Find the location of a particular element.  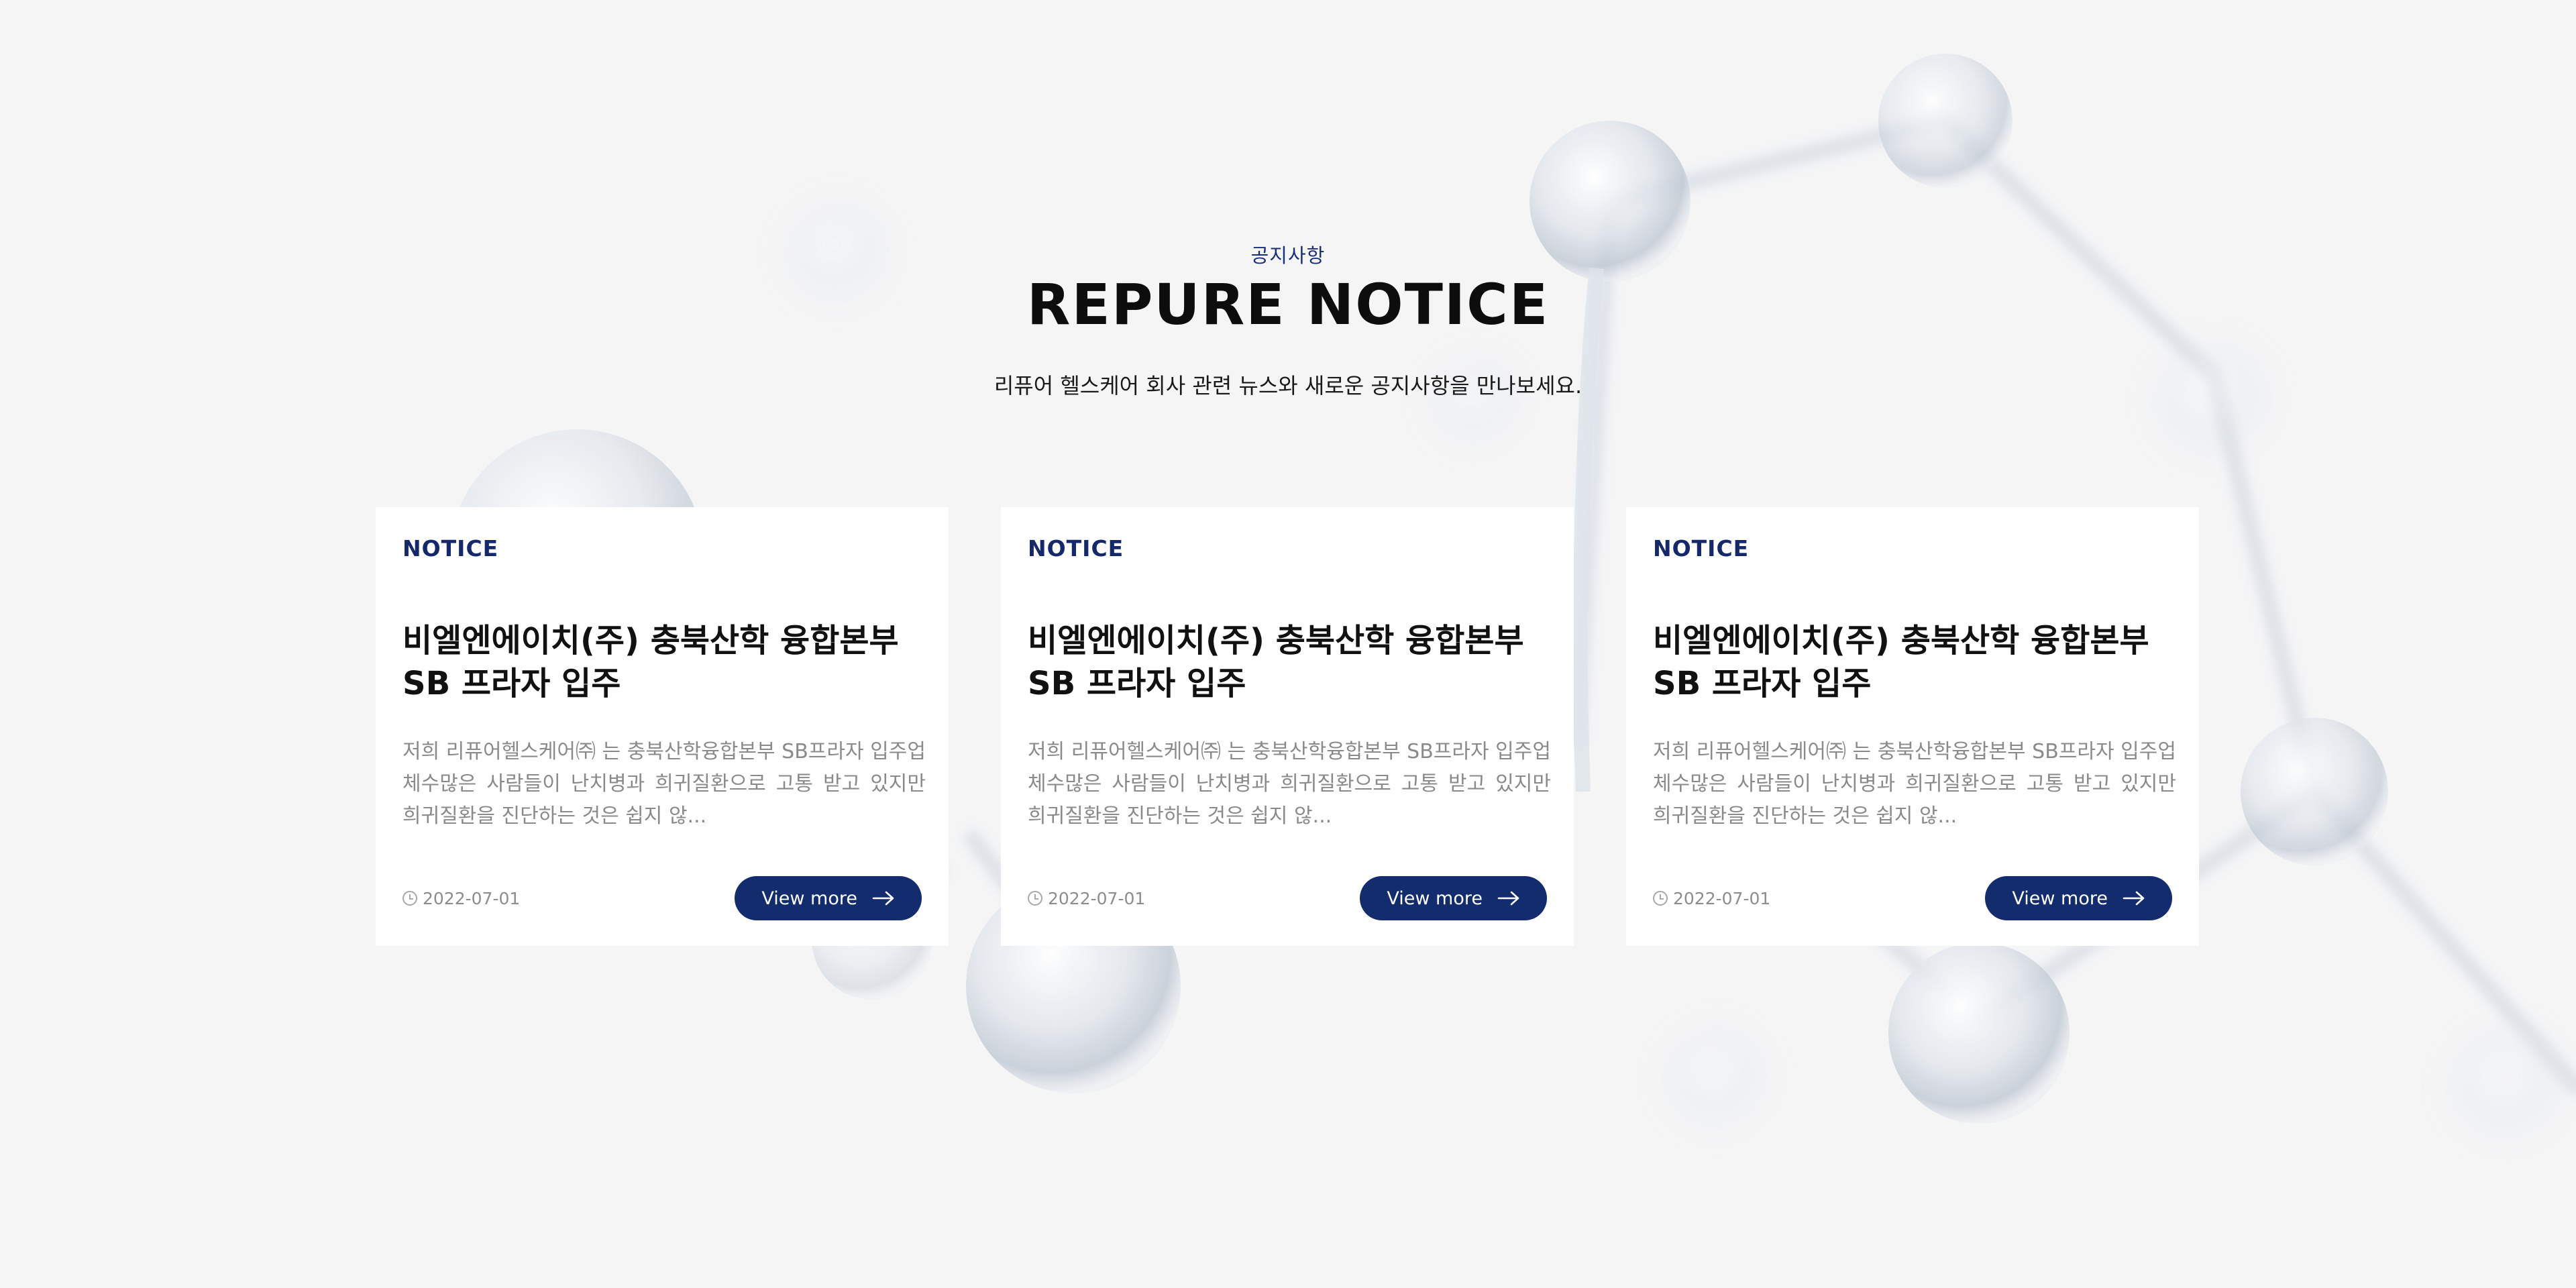

section-subtitle: 리퓨어 헬스케어 회사 관련 뉴스와 새로운 공지사항을 만나보세요. is located at coordinates (1288, 385).